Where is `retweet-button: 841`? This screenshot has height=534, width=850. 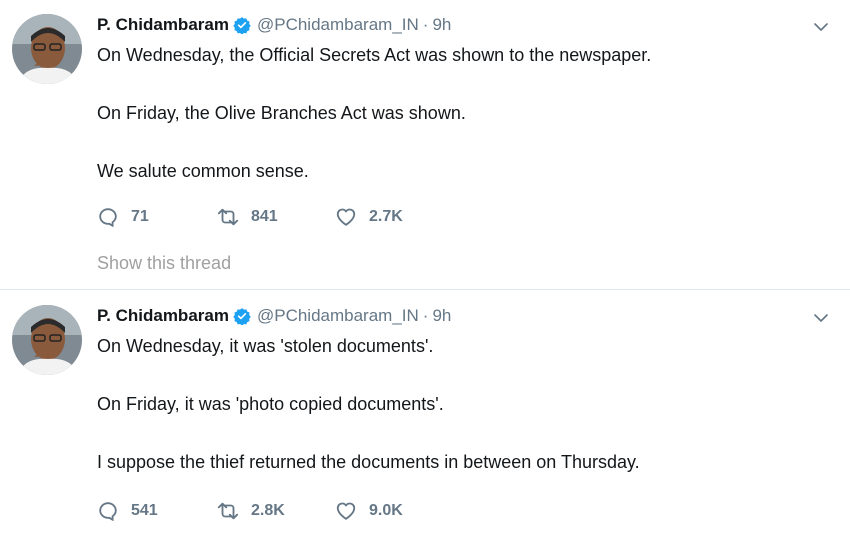
retweet-button: 841 is located at coordinates (276, 217).